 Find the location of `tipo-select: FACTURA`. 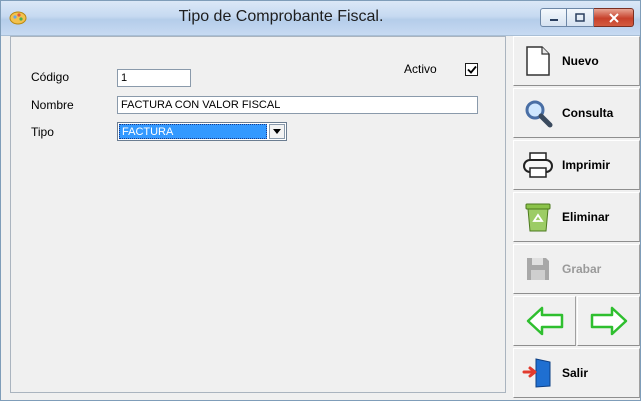

tipo-select: FACTURA is located at coordinates (202, 131).